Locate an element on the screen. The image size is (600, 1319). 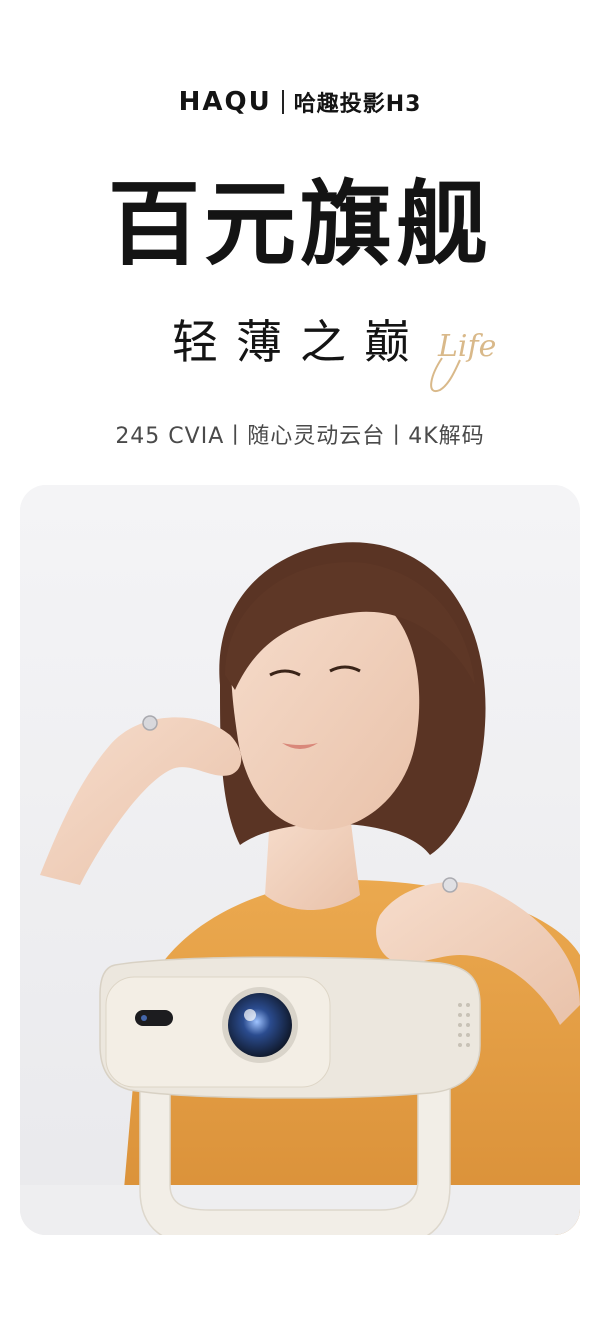
spec-line: 245 CVIA丨随心灵动云台丨4K解码 is located at coordinates (300, 436).